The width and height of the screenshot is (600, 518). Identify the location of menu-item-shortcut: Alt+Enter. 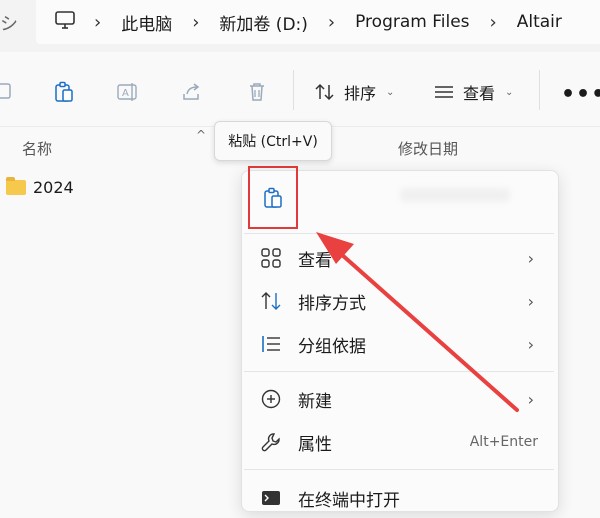
(503, 442).